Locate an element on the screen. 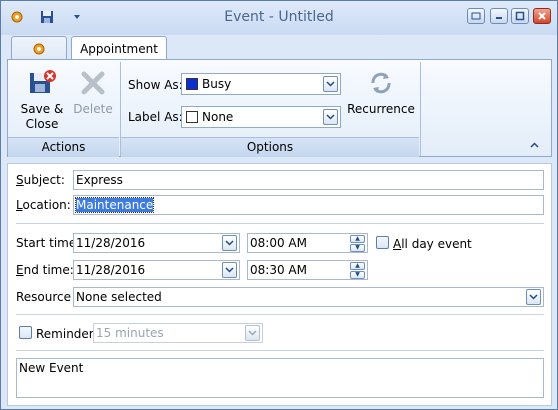 The height and width of the screenshot is (410, 558). gear-icon is located at coordinates (39, 48).